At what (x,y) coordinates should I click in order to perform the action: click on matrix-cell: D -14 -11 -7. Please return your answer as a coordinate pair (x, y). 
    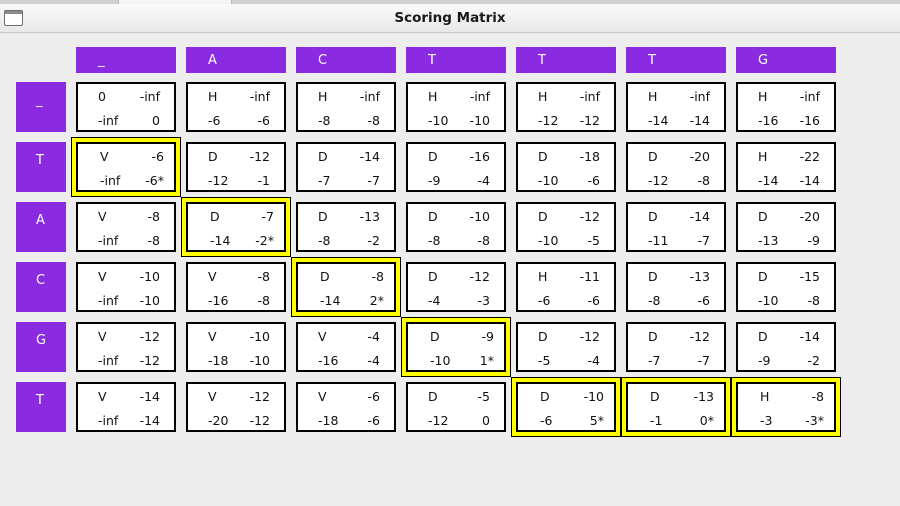
    Looking at the image, I should click on (676, 227).